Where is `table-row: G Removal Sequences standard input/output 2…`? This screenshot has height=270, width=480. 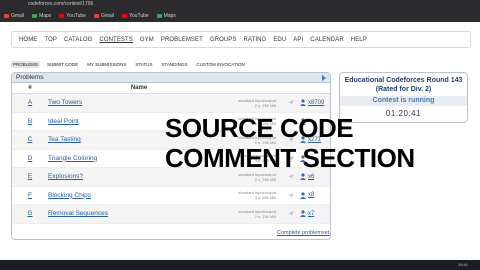 table-row: G Removal Sequences standard input/output 2… is located at coordinates (171, 214).